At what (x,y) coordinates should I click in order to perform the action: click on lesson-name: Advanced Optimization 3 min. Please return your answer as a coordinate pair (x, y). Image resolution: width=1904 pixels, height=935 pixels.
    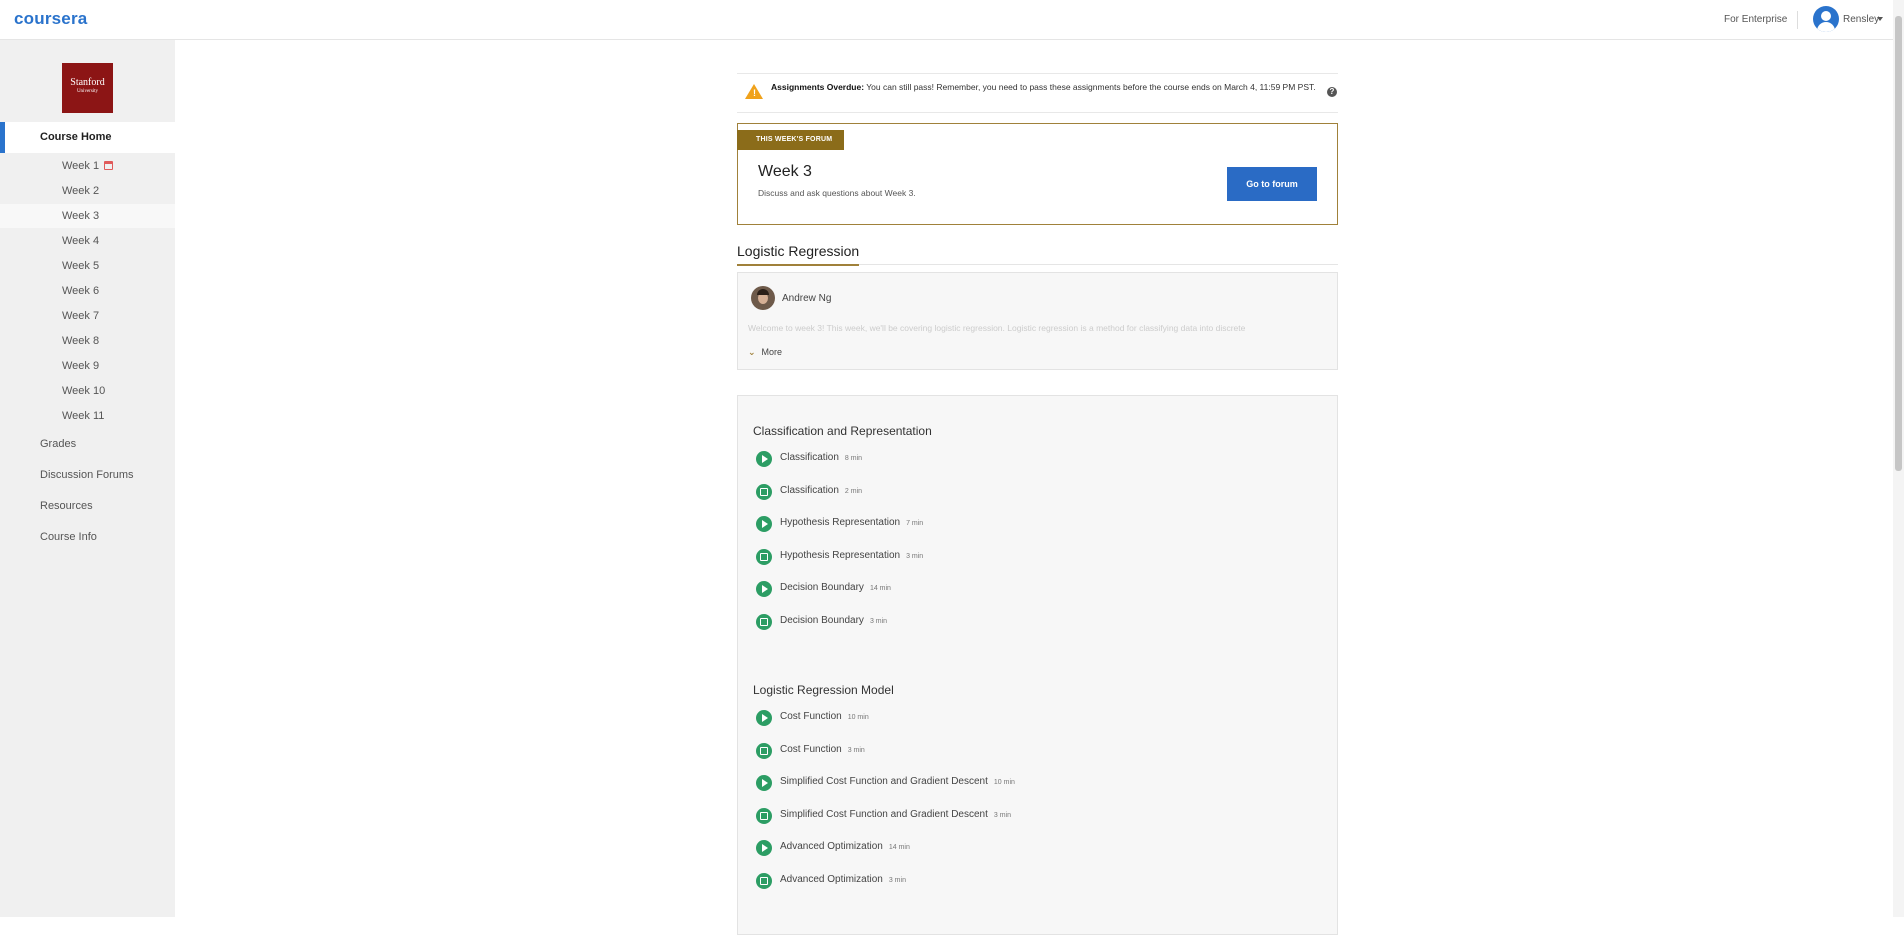
    Looking at the image, I should click on (843, 879).